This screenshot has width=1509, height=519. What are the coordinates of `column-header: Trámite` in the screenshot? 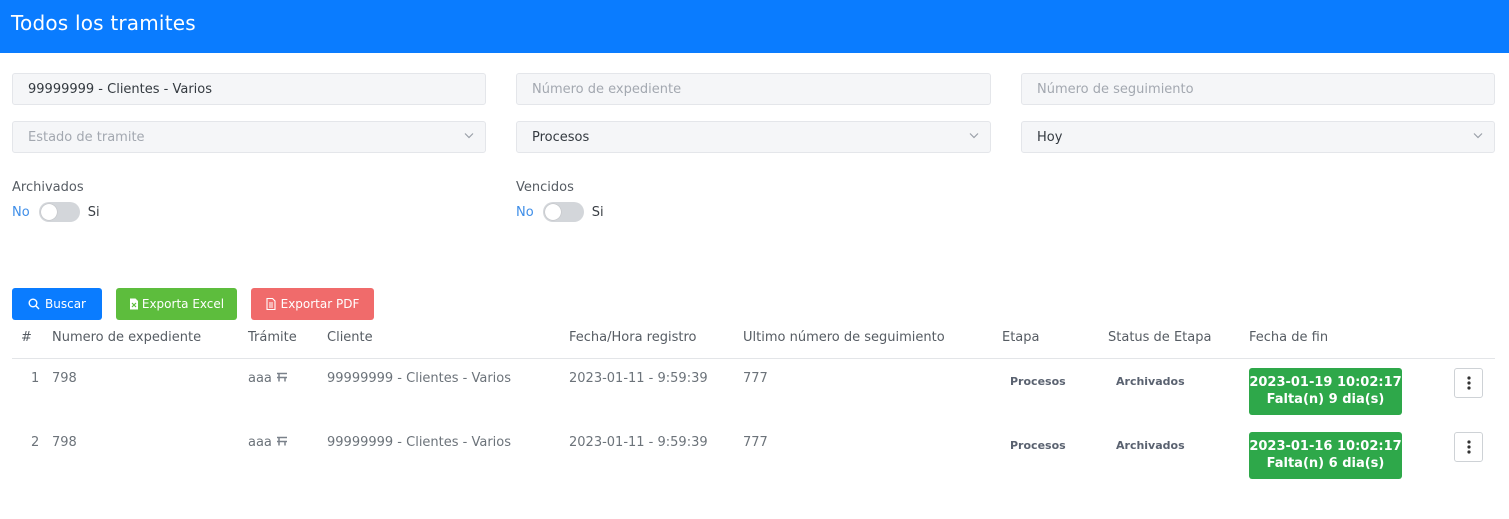 It's located at (272, 337).